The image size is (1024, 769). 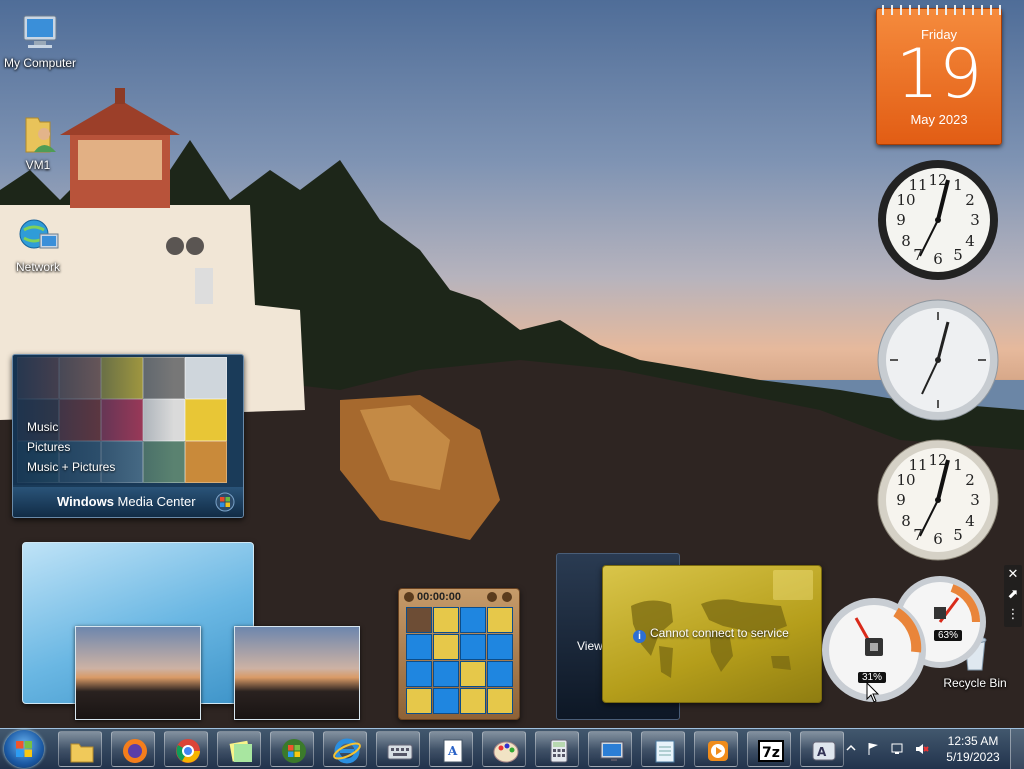 What do you see at coordinates (901, 220) in the screenshot?
I see `svg-text: 9` at bounding box center [901, 220].